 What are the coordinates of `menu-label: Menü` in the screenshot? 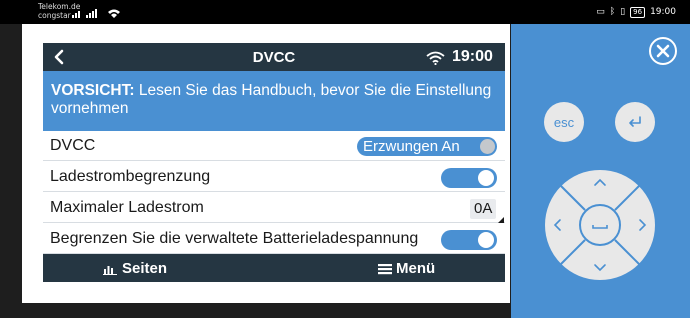 It's located at (416, 268).